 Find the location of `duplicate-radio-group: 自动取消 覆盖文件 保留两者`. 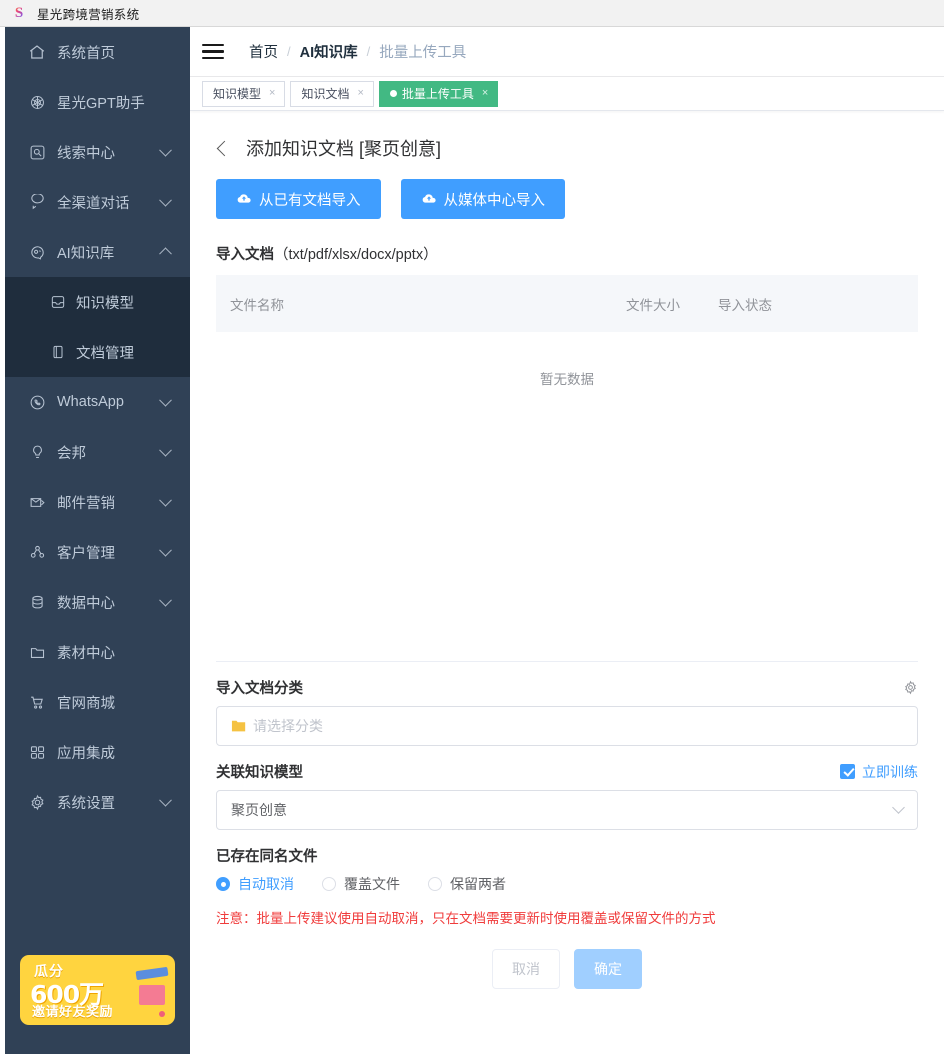

duplicate-radio-group: 自动取消 覆盖文件 保留两者 is located at coordinates (567, 884).